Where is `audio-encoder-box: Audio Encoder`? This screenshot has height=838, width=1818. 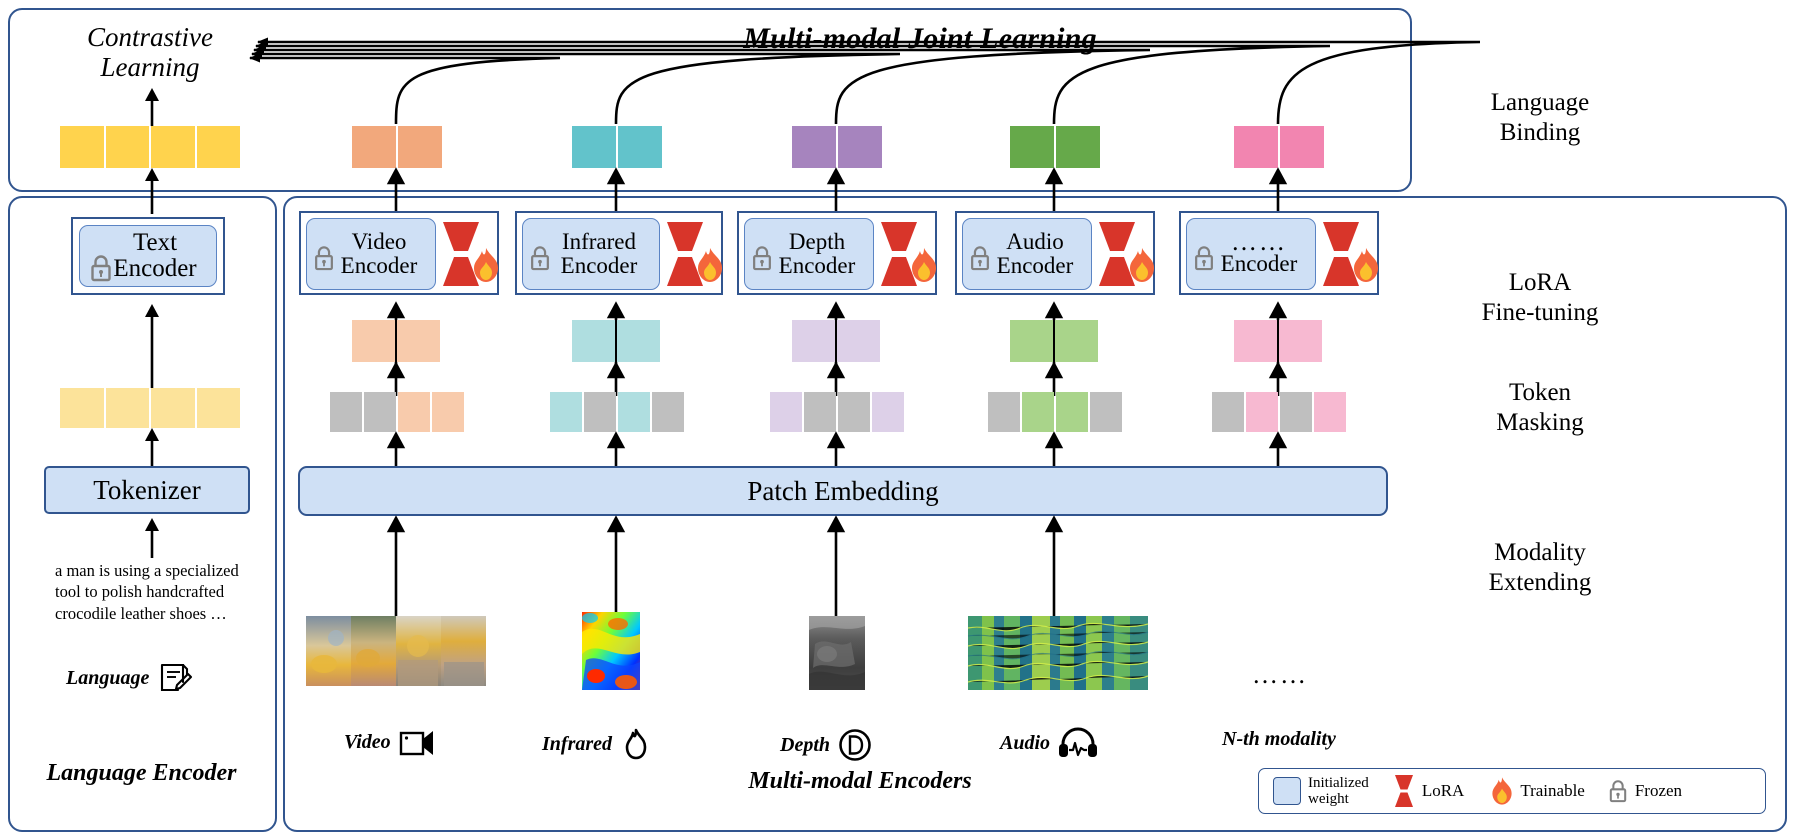
audio-encoder-box: Audio Encoder is located at coordinates (1027, 254).